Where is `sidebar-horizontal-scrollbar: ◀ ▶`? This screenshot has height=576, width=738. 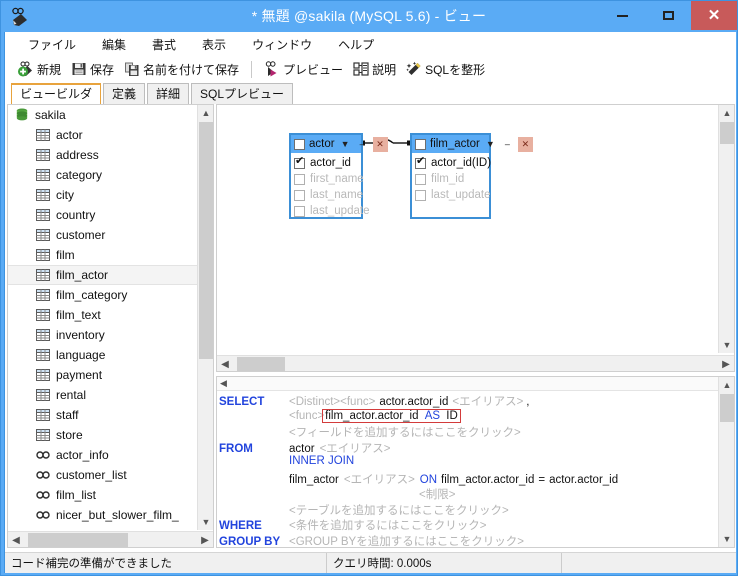 sidebar-horizontal-scrollbar: ◀ ▶ is located at coordinates (110, 539).